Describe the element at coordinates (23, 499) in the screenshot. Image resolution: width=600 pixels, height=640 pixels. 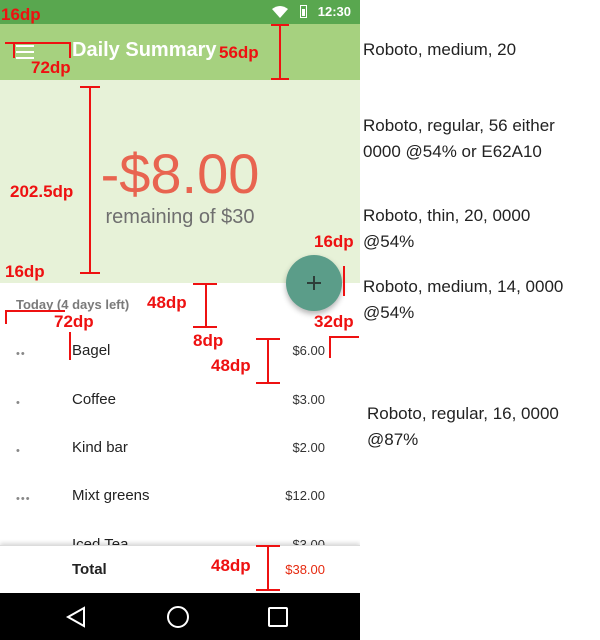
I see `dots-indicator: •••` at that location.